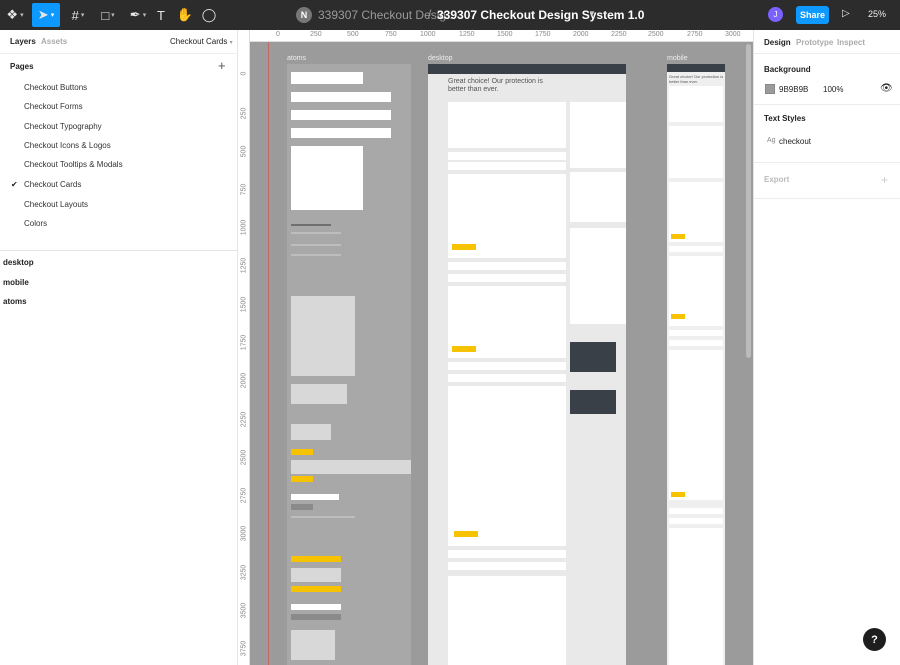 The width and height of the screenshot is (900, 665). I want to click on chevron-down-icon: ▾, so click(231, 43).